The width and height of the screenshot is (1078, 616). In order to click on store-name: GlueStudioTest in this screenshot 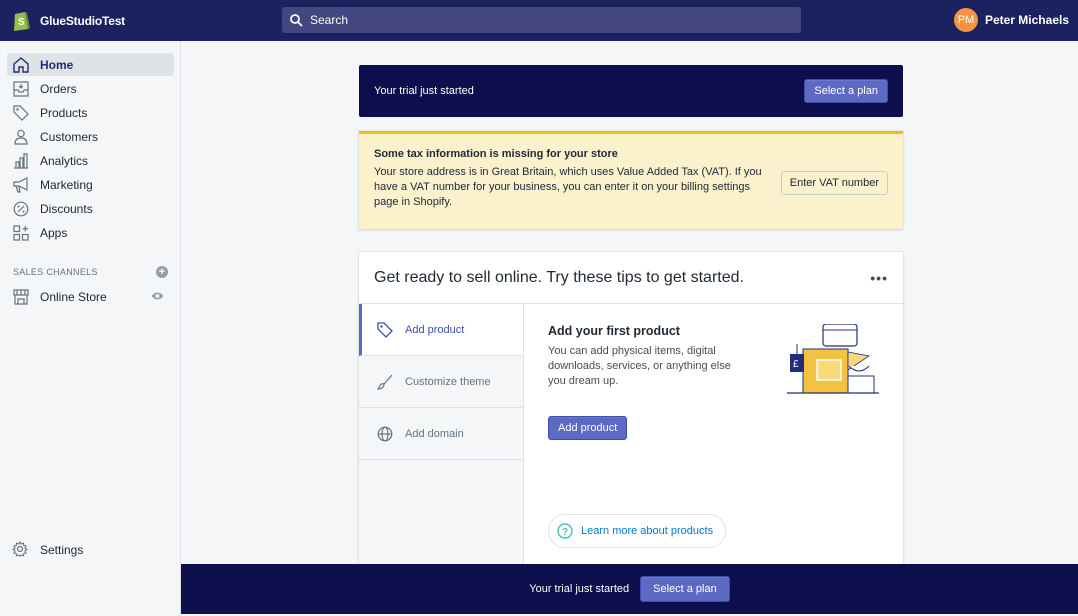, I will do `click(82, 20)`.